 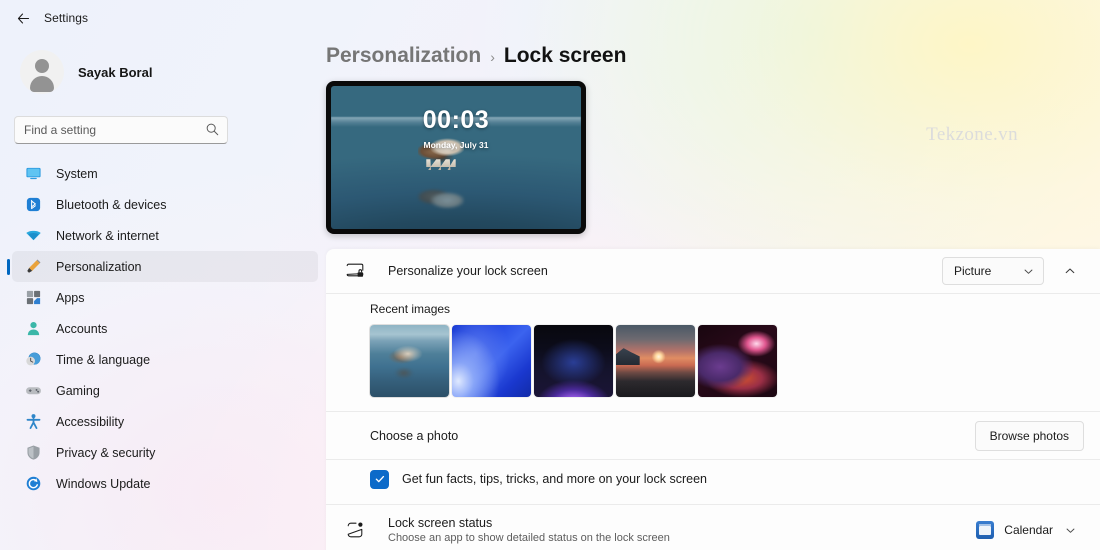 What do you see at coordinates (737, 361) in the screenshot?
I see `thumbnail-red-swirl` at bounding box center [737, 361].